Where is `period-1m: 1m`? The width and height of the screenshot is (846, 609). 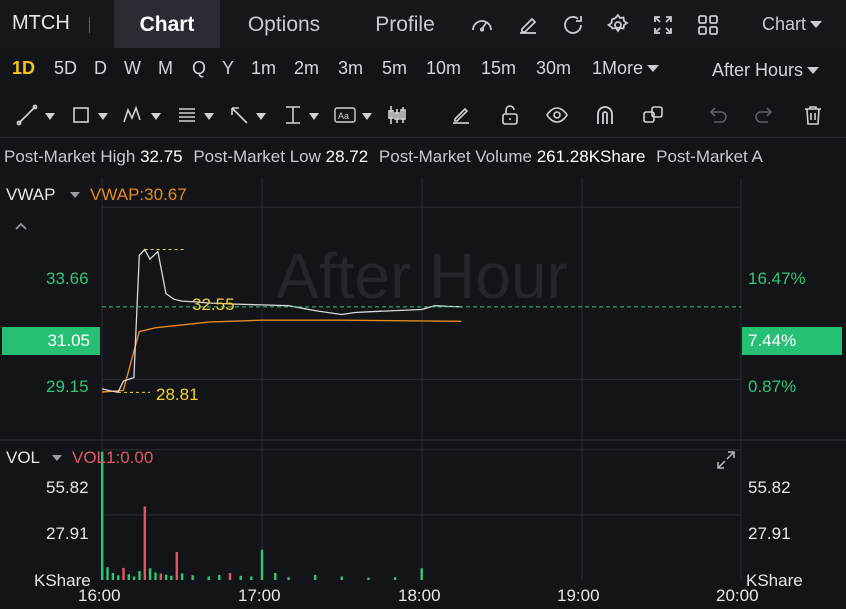 period-1m: 1m is located at coordinates (263, 68).